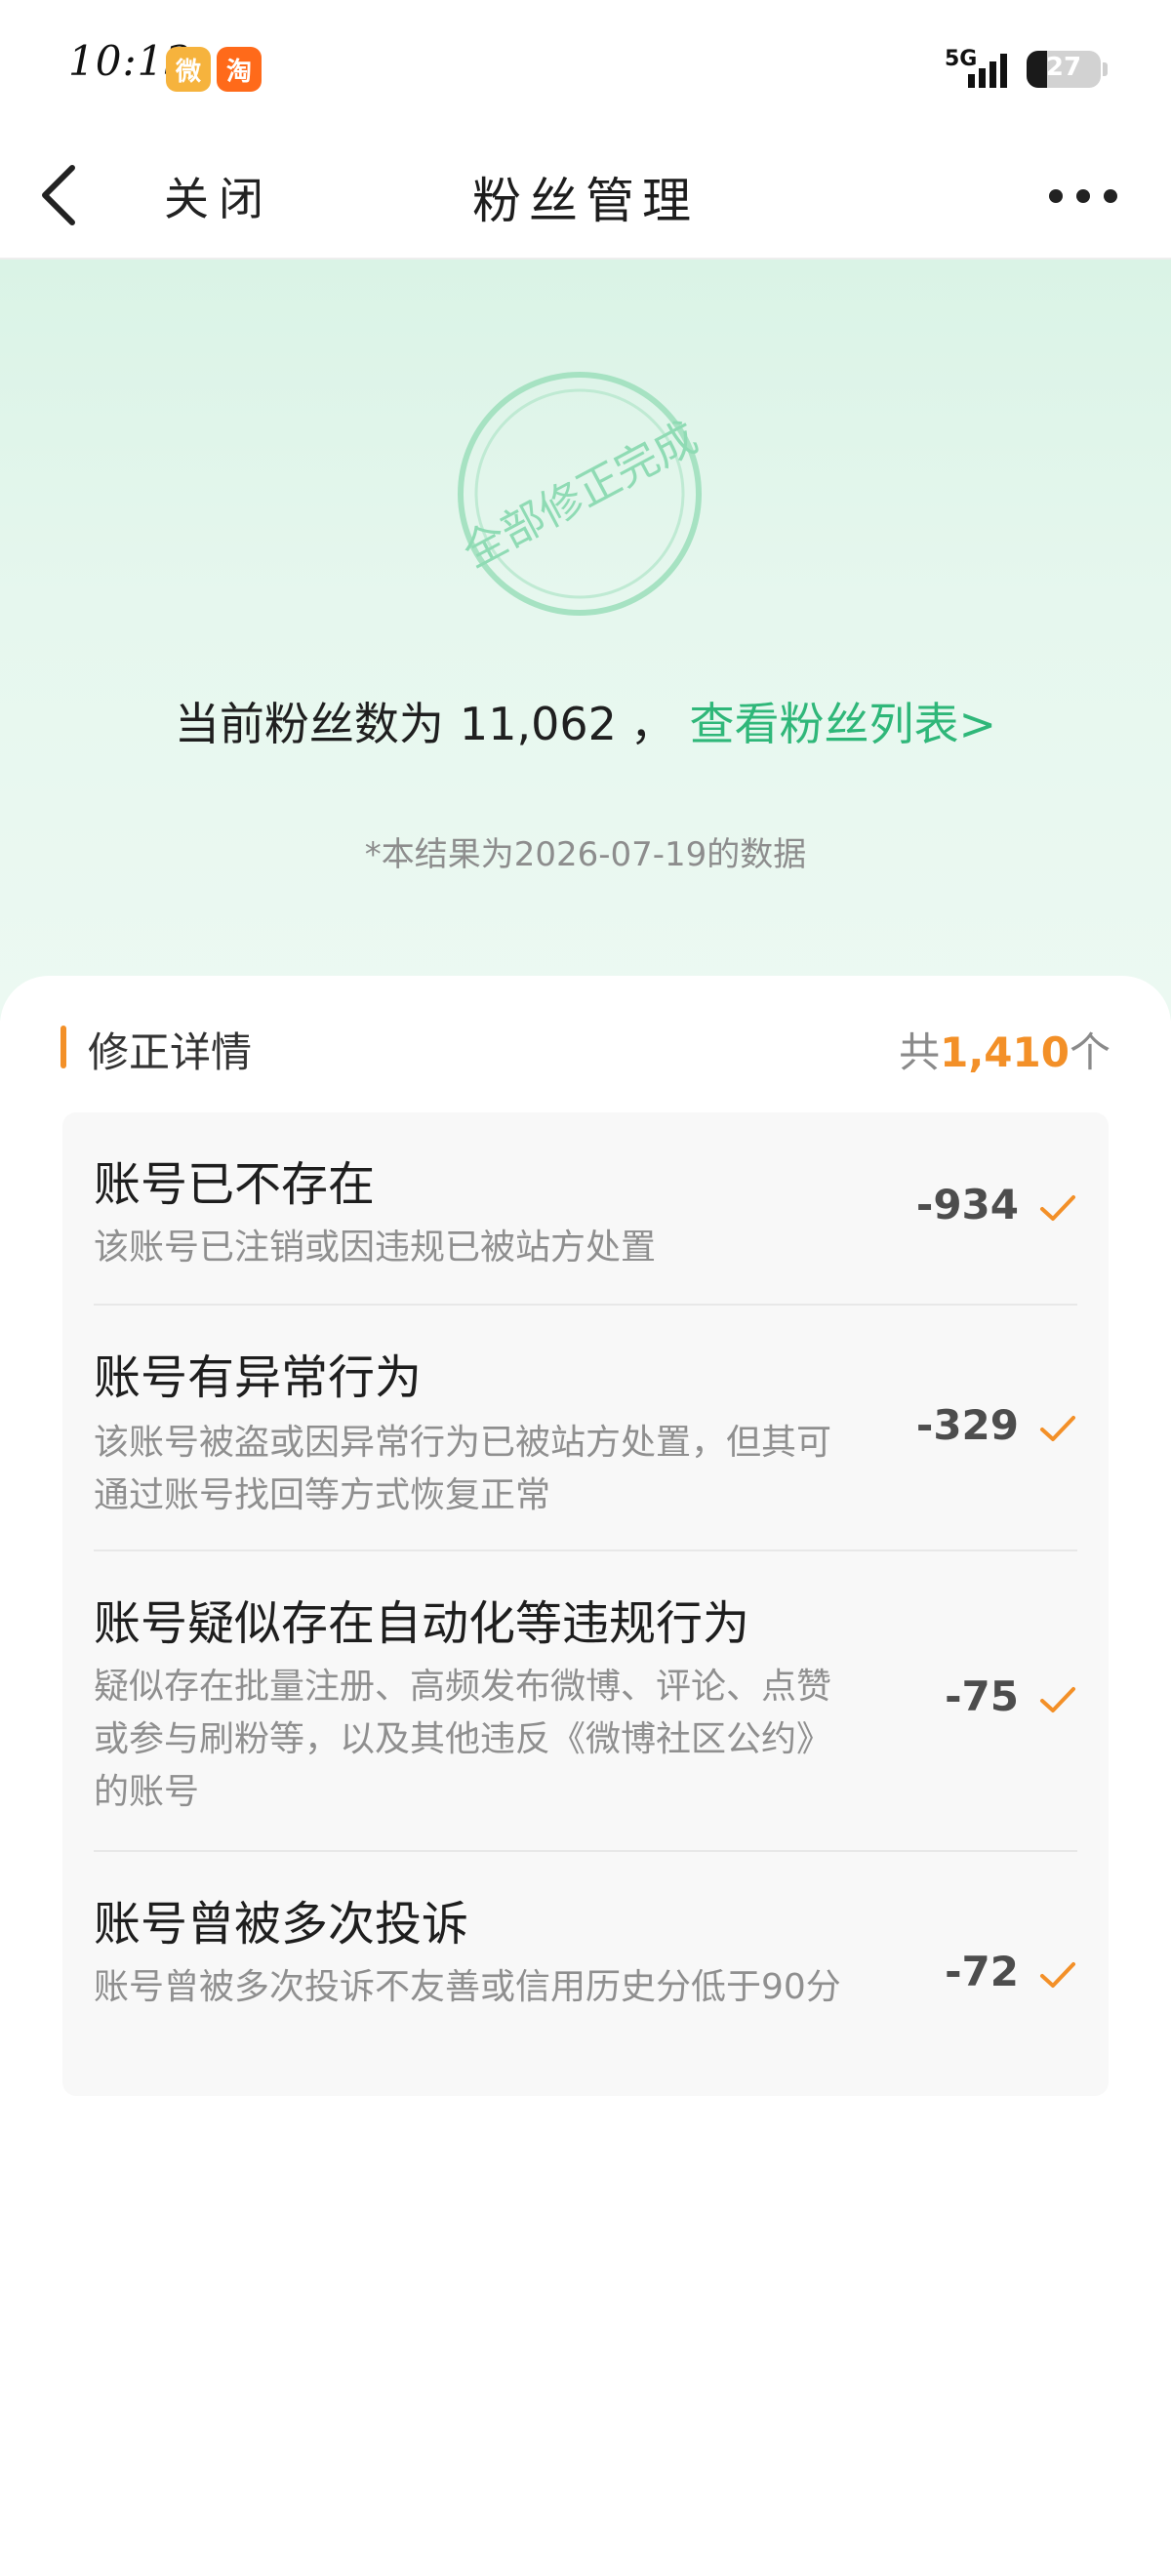 The image size is (1171, 2576). Describe the element at coordinates (585, 854) in the screenshot. I see `result-date-note: *本结果为2026-07-19的数据` at that location.